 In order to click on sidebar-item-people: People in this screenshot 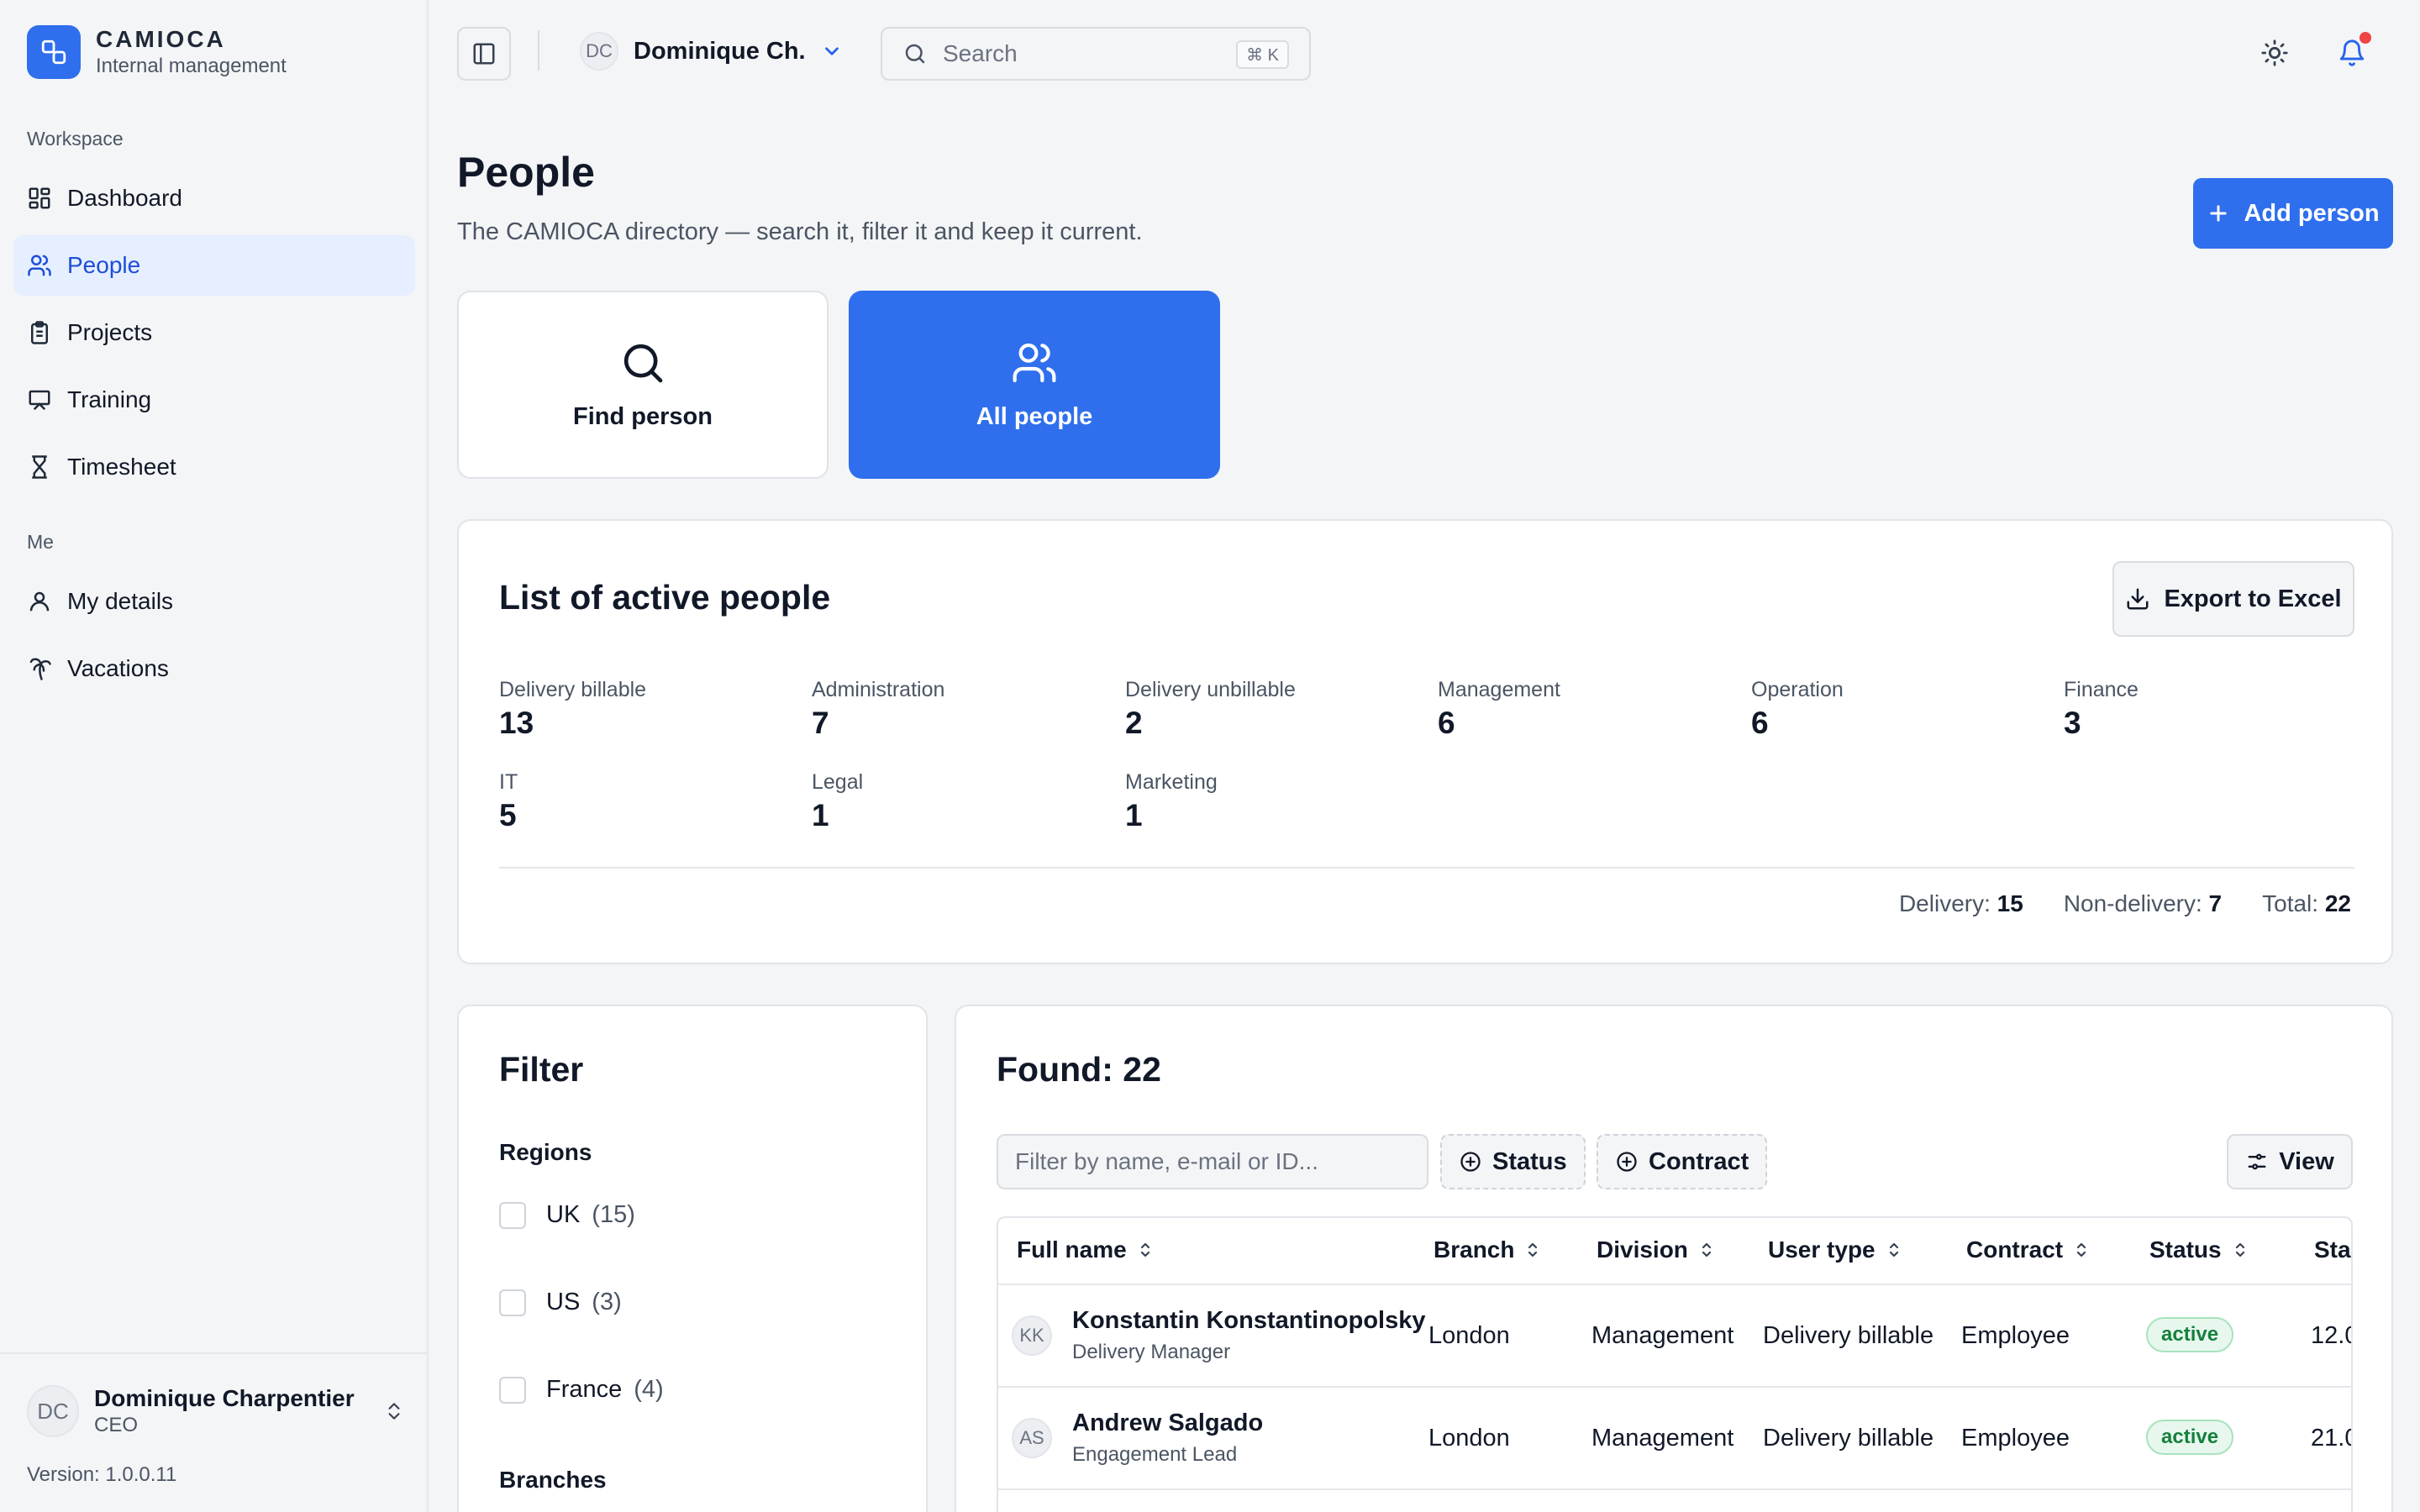, I will do `click(214, 265)`.